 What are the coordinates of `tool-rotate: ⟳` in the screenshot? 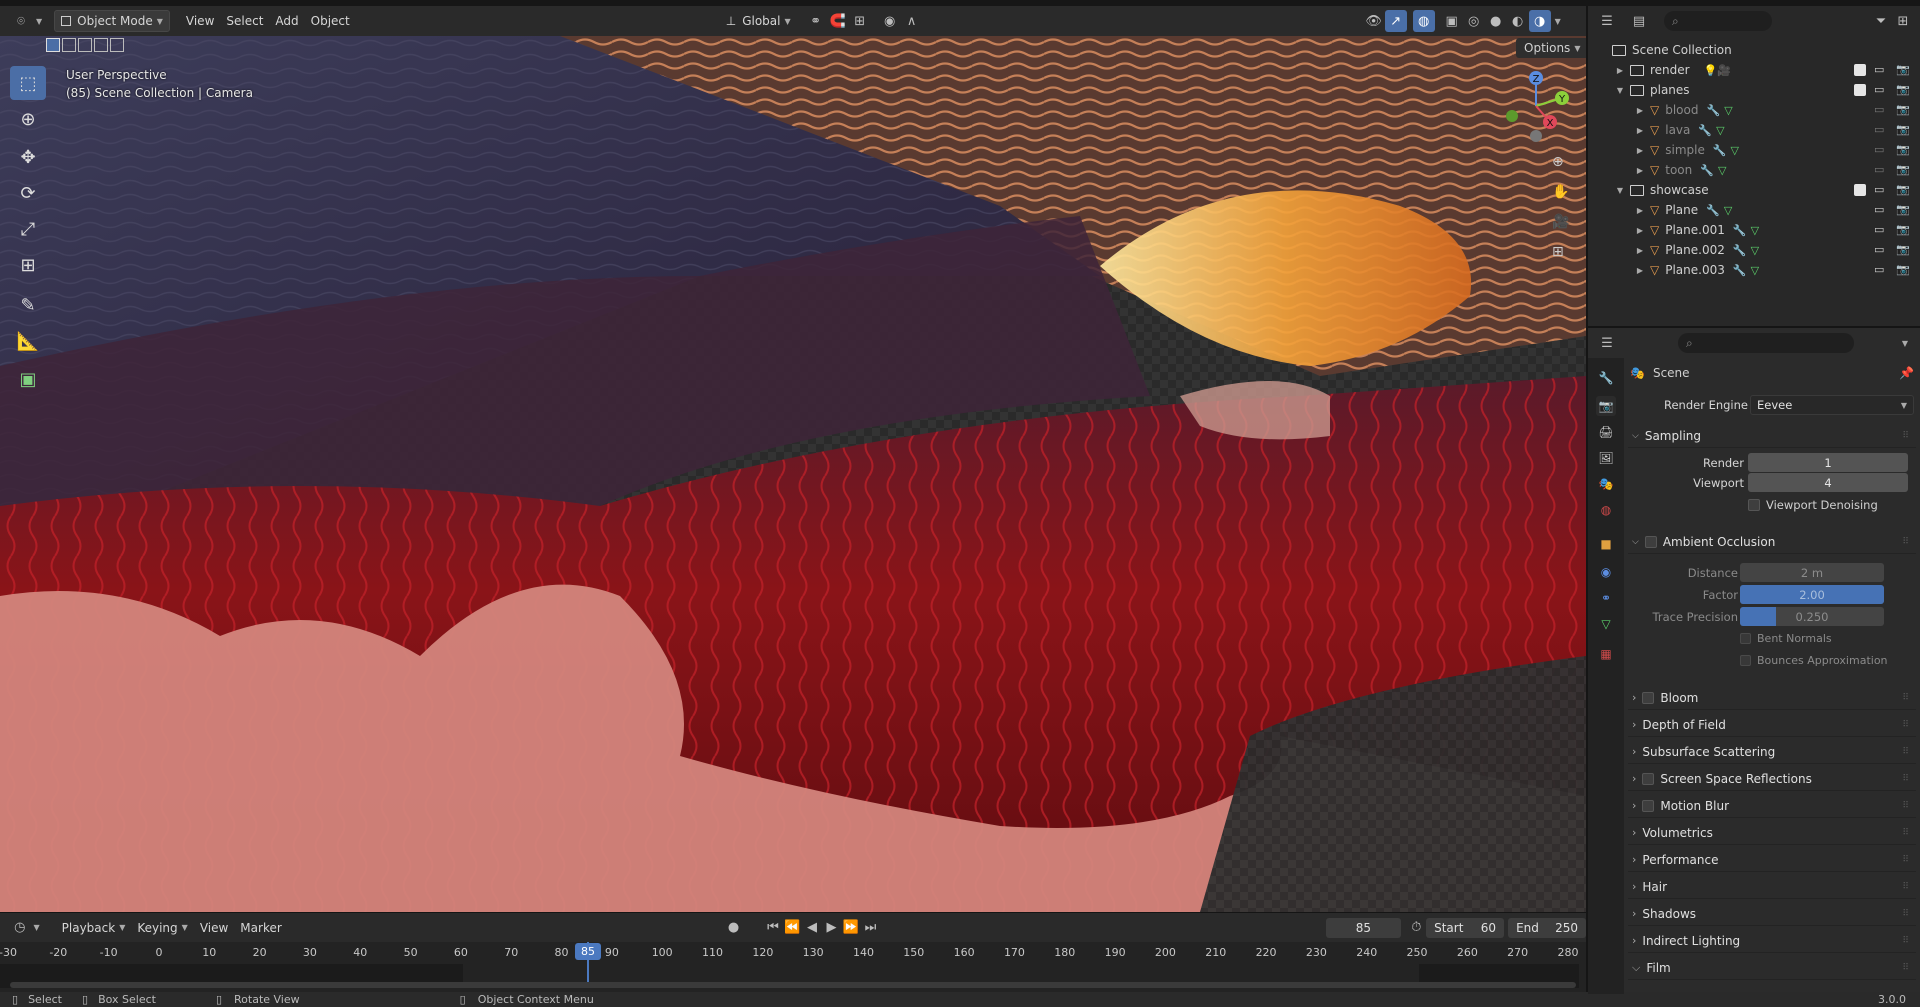 It's located at (28, 193).